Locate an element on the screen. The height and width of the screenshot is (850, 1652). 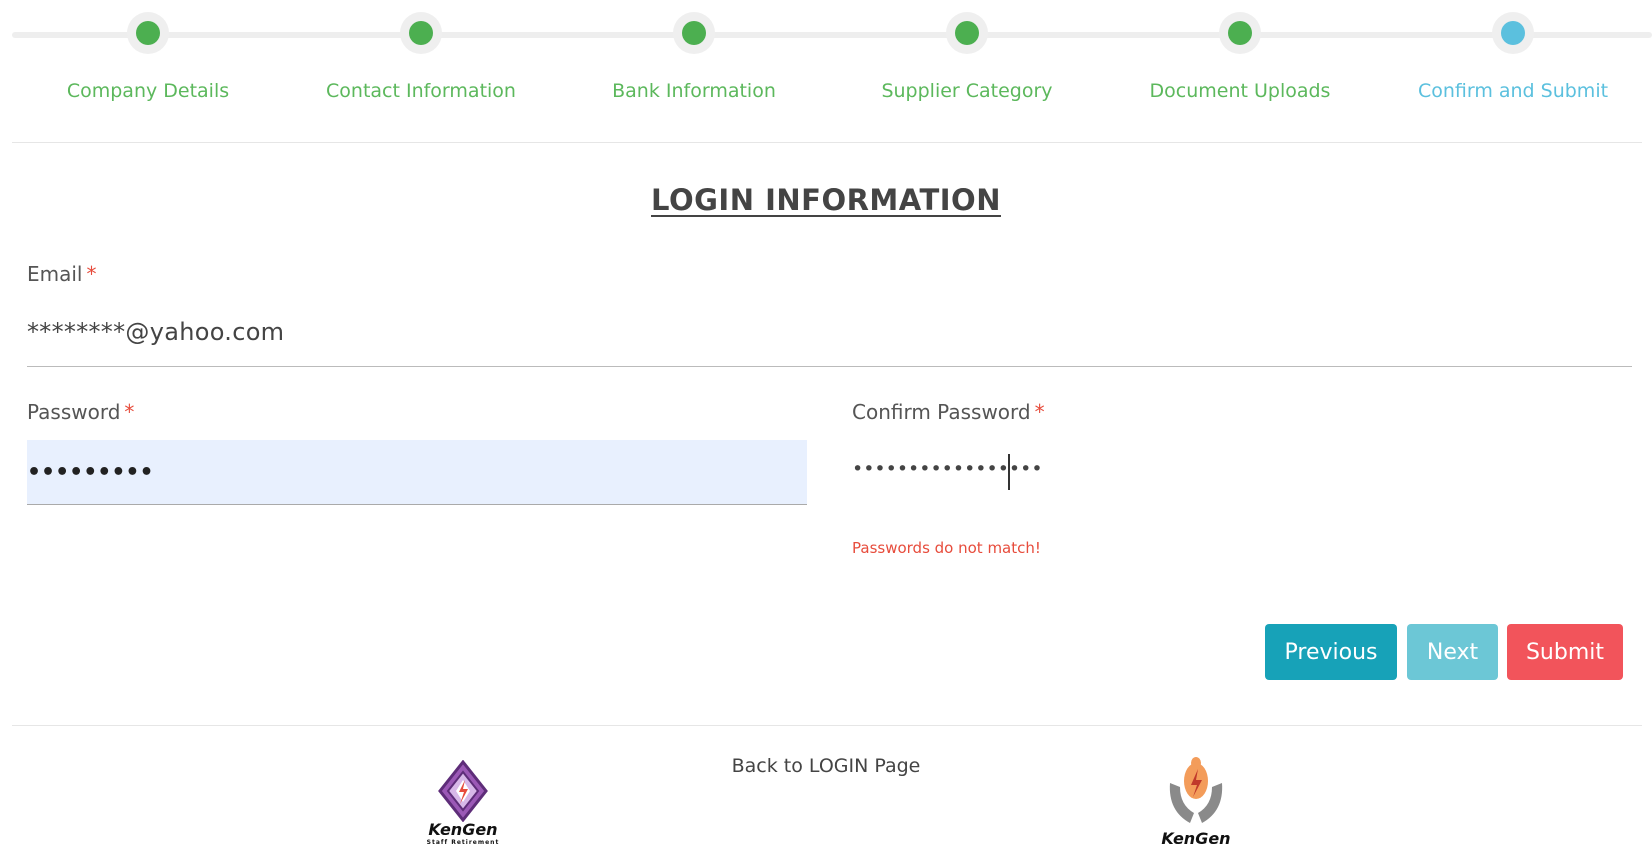
kengen-logo-icon: KenGen is located at coordinates (1196, 800).